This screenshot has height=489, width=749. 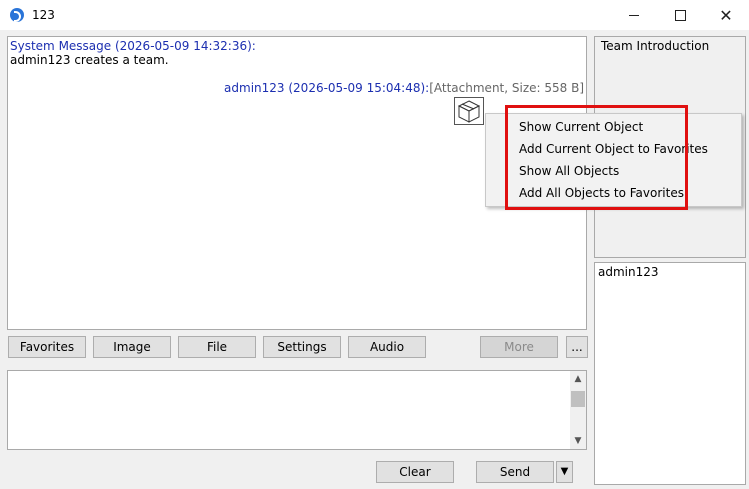 I want to click on user-message-sender: admin123 (2026-05-09 15:04:48):, so click(x=327, y=88).